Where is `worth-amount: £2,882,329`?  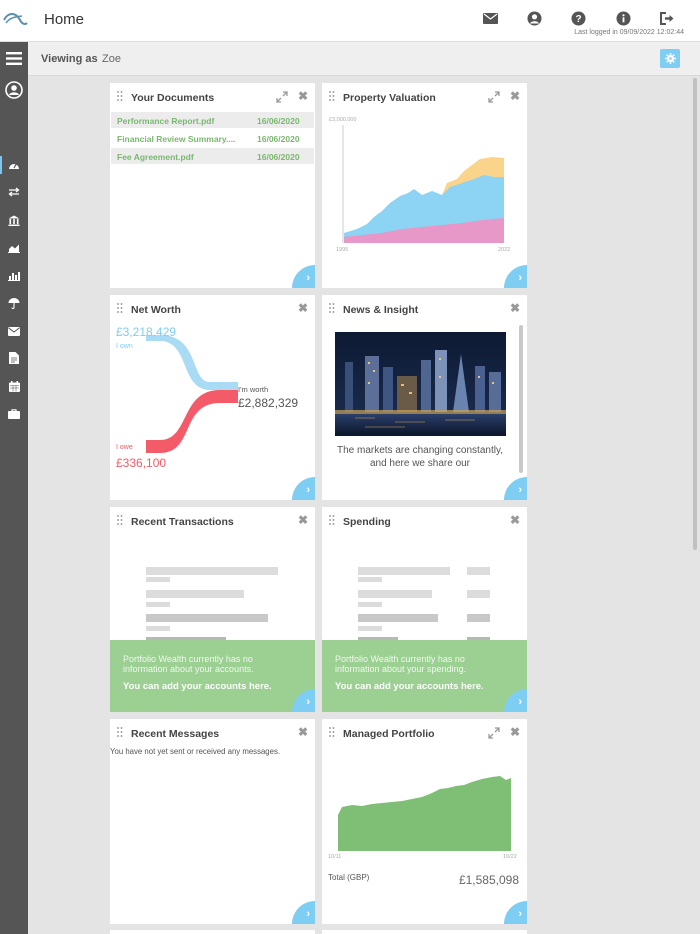
worth-amount: £2,882,329 is located at coordinates (268, 403).